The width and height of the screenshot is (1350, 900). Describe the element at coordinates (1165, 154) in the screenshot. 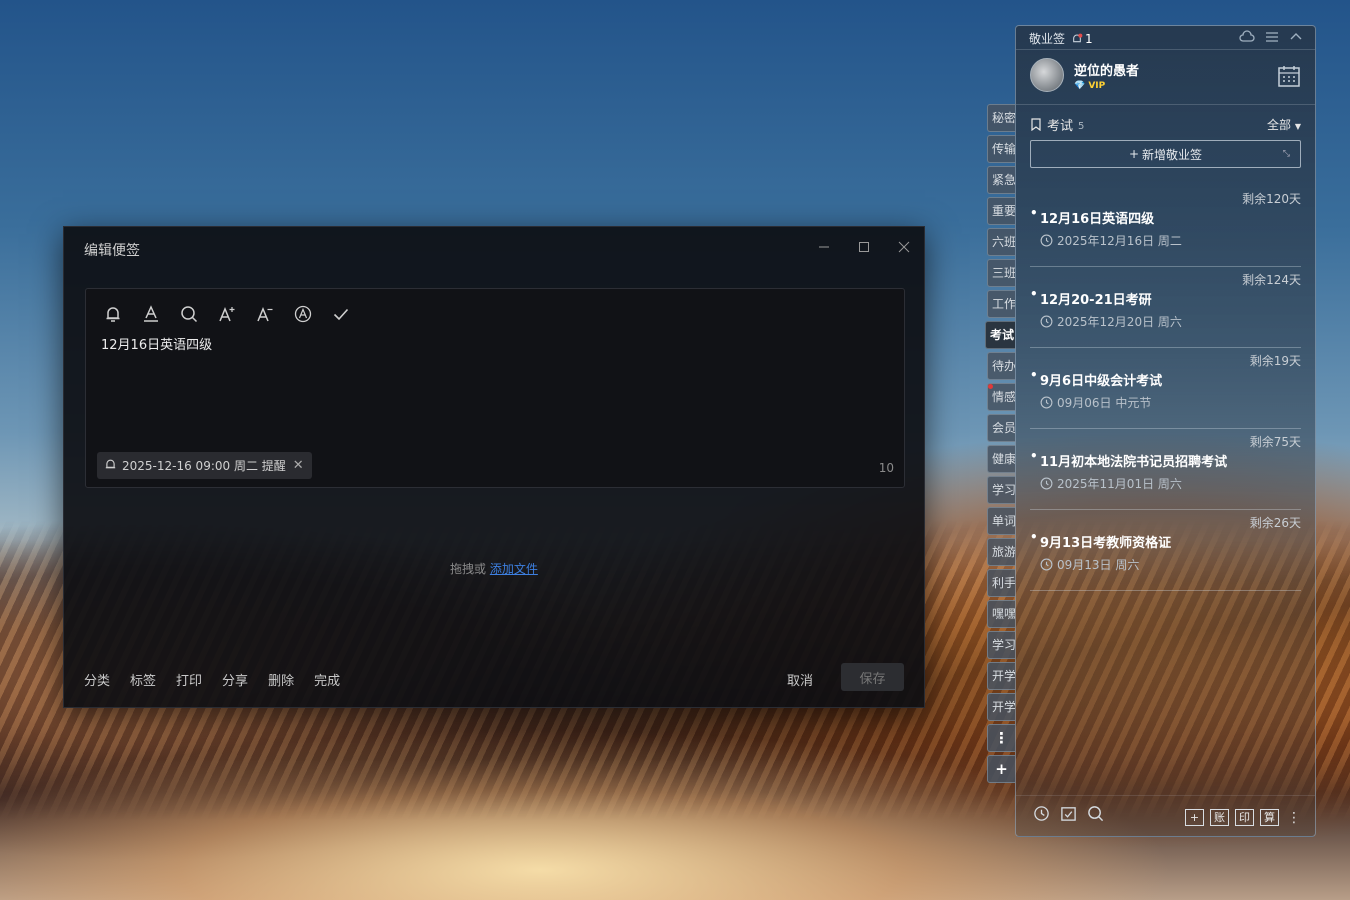

I see `new-note-button: + 新增敬业签 ⤡` at that location.